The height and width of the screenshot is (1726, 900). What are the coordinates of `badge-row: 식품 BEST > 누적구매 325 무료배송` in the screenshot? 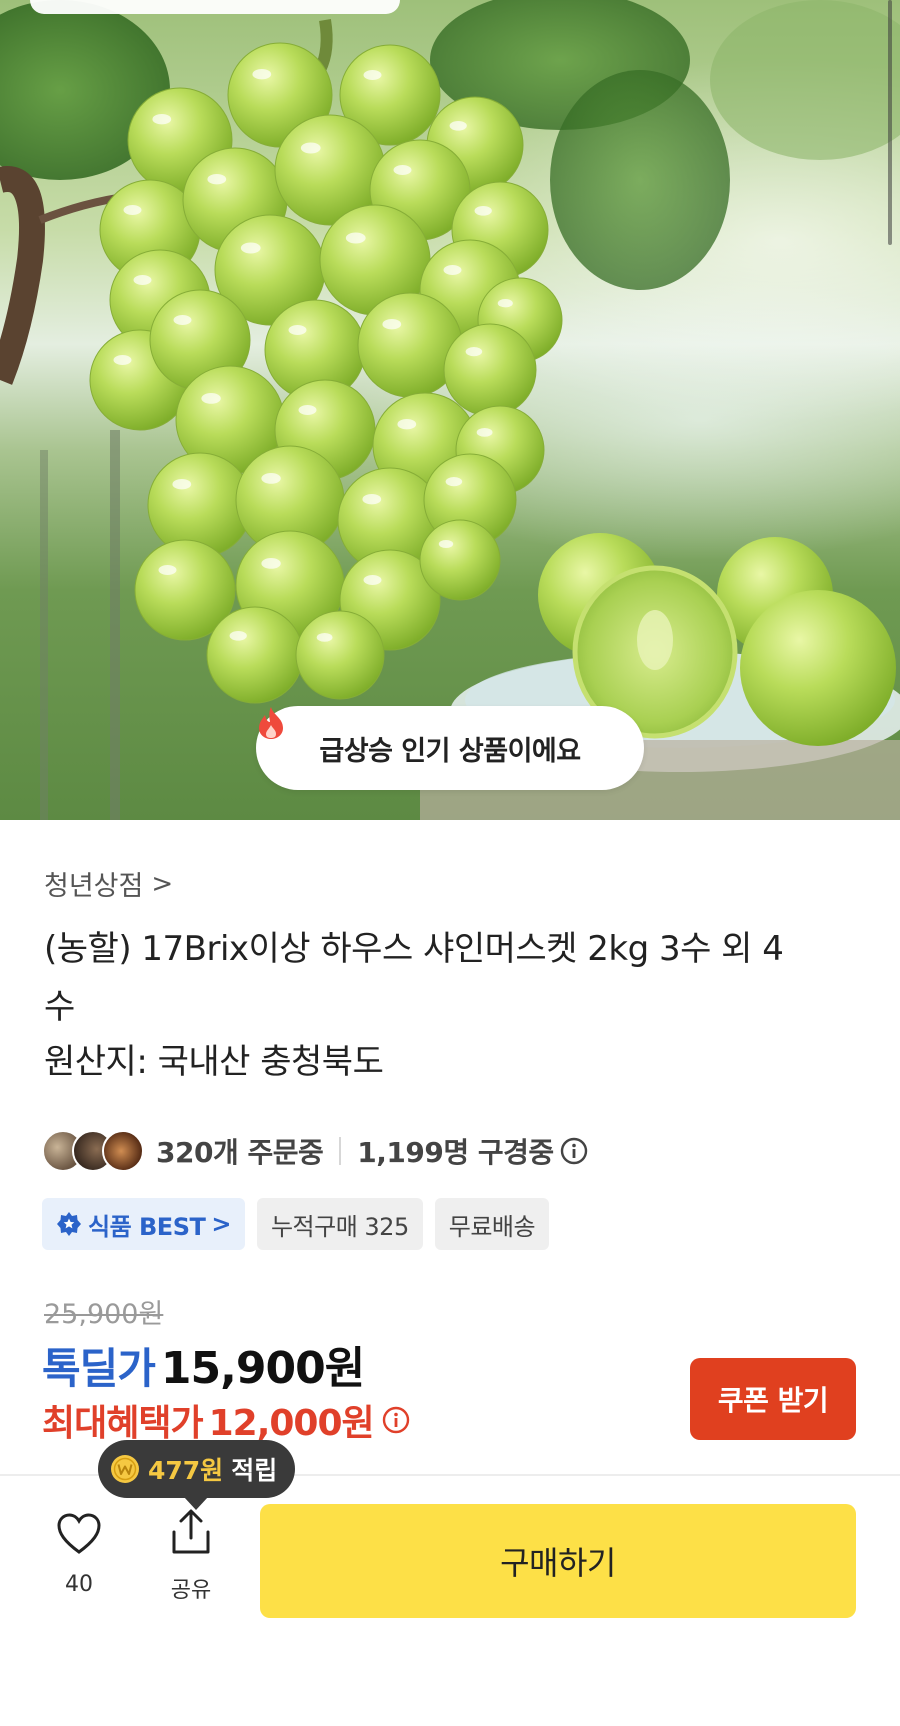 It's located at (296, 1224).